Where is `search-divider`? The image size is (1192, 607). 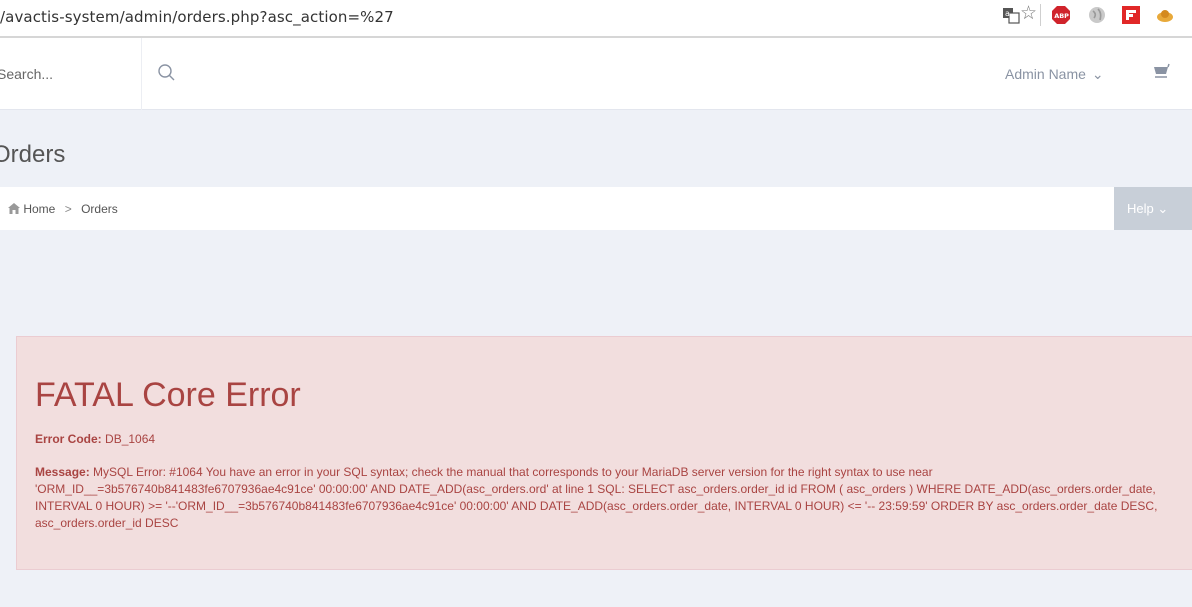 search-divider is located at coordinates (141, 74).